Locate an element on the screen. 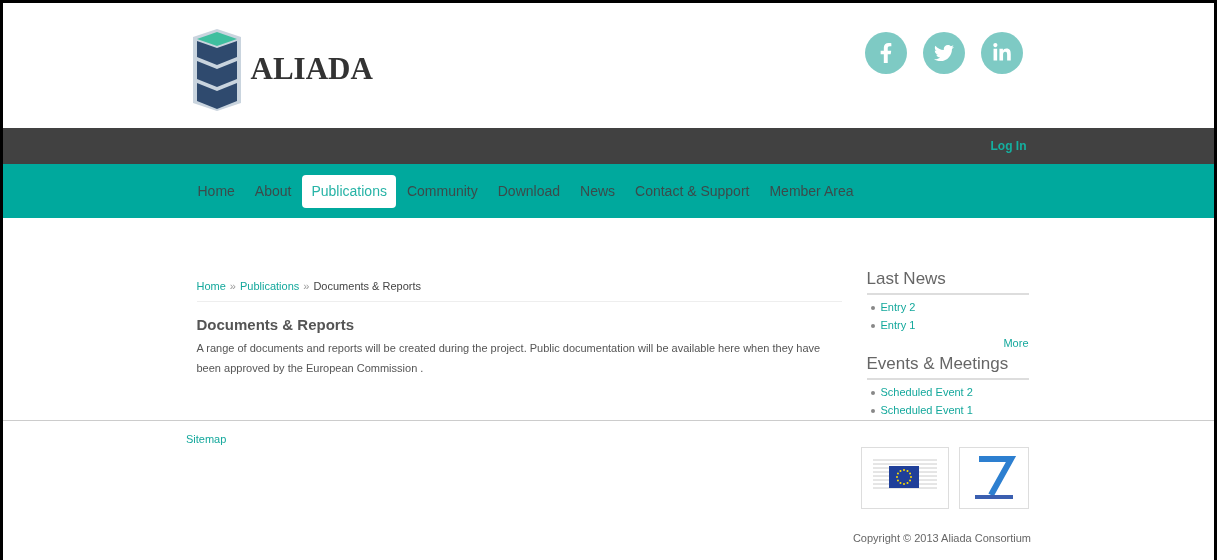 The width and height of the screenshot is (1217, 560). breadcrumb-current: Documents & Reports is located at coordinates (367, 286).